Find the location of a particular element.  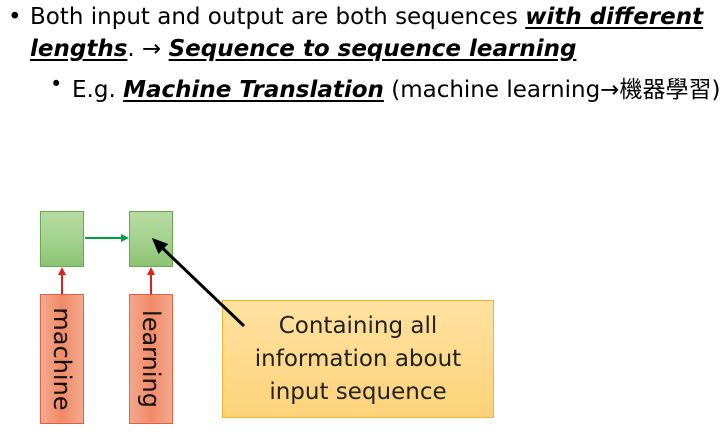

arrows-layer is located at coordinates (152, 281).